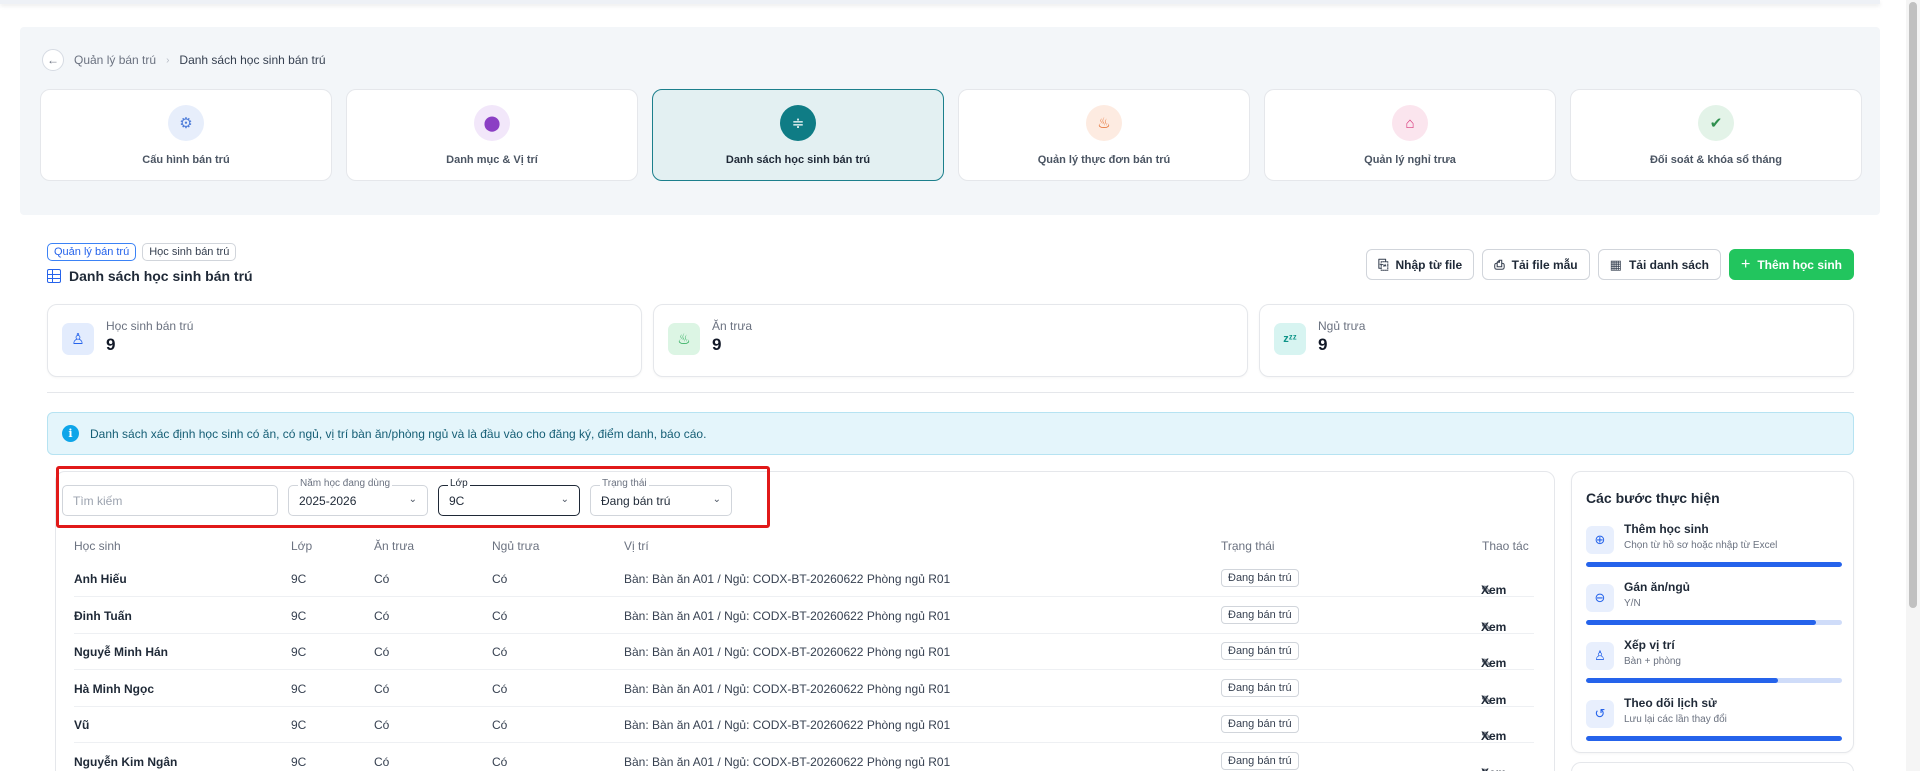  I want to click on tag-section: Học sinh bán trú, so click(189, 252).